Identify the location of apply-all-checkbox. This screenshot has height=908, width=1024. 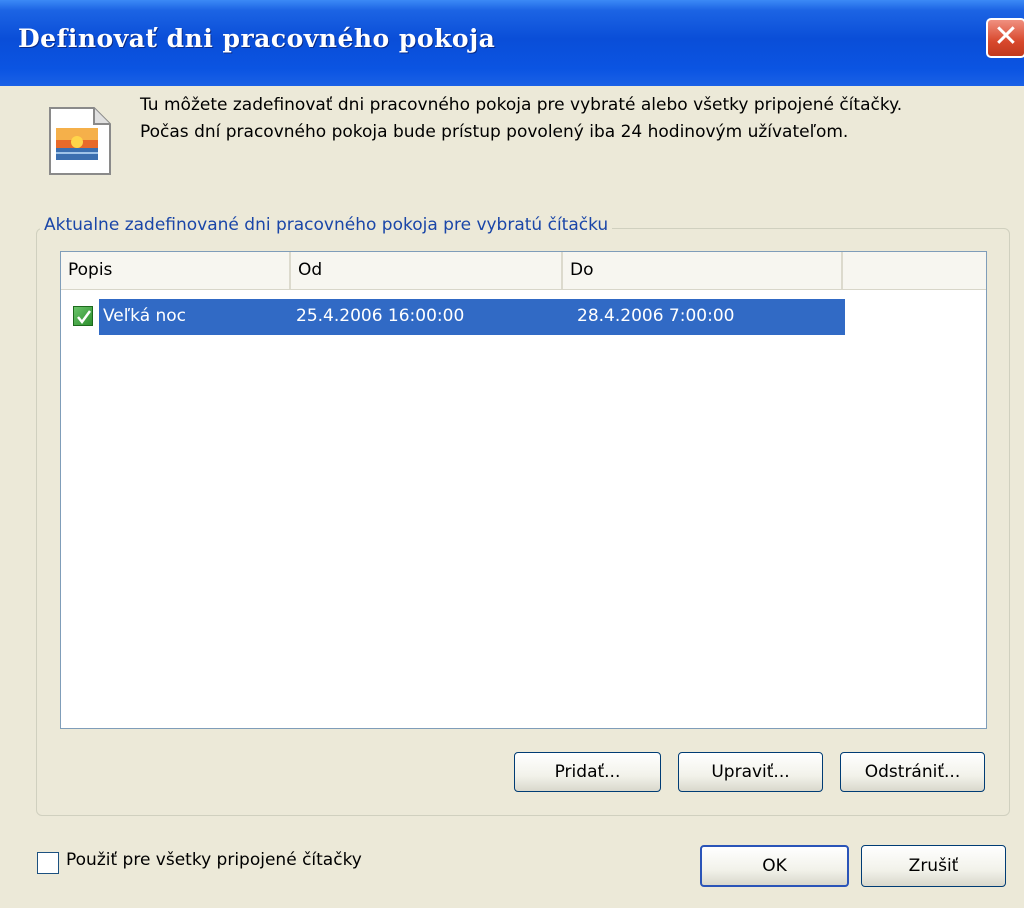
(48, 863).